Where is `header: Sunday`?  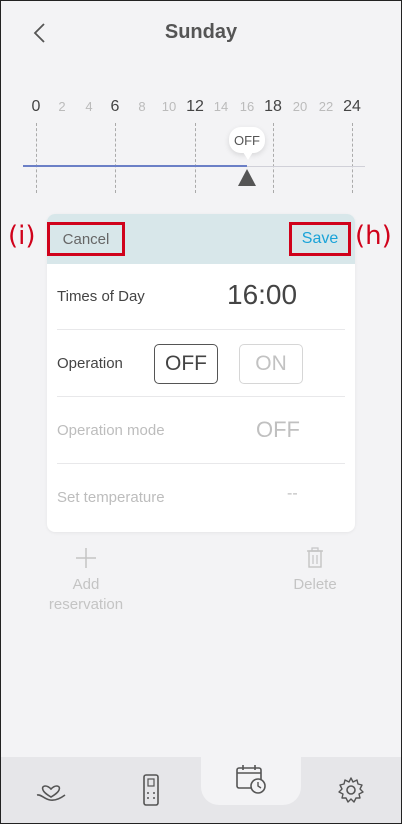 header: Sunday is located at coordinates (201, 33).